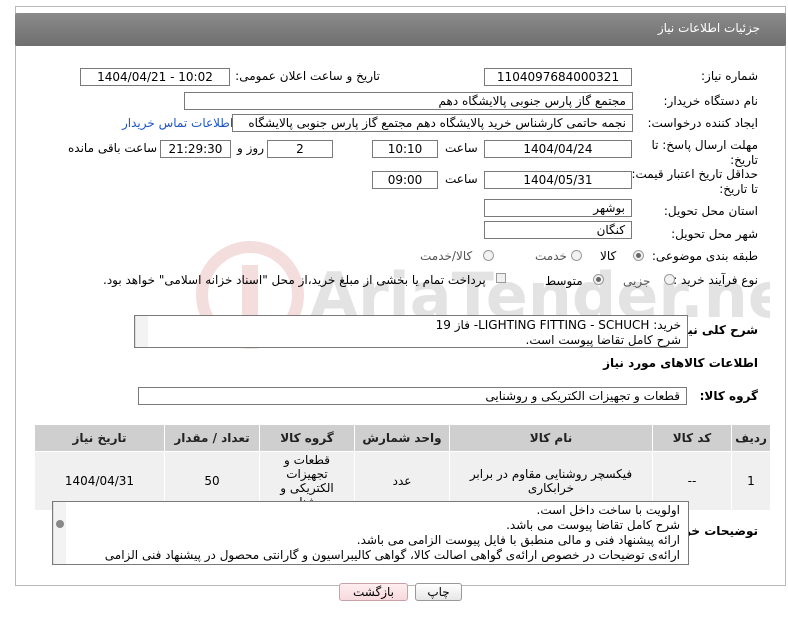 This screenshot has height=619, width=788. What do you see at coordinates (702, 123) in the screenshot?
I see `creator-label: ایجاد کننده درخواست:` at bounding box center [702, 123].